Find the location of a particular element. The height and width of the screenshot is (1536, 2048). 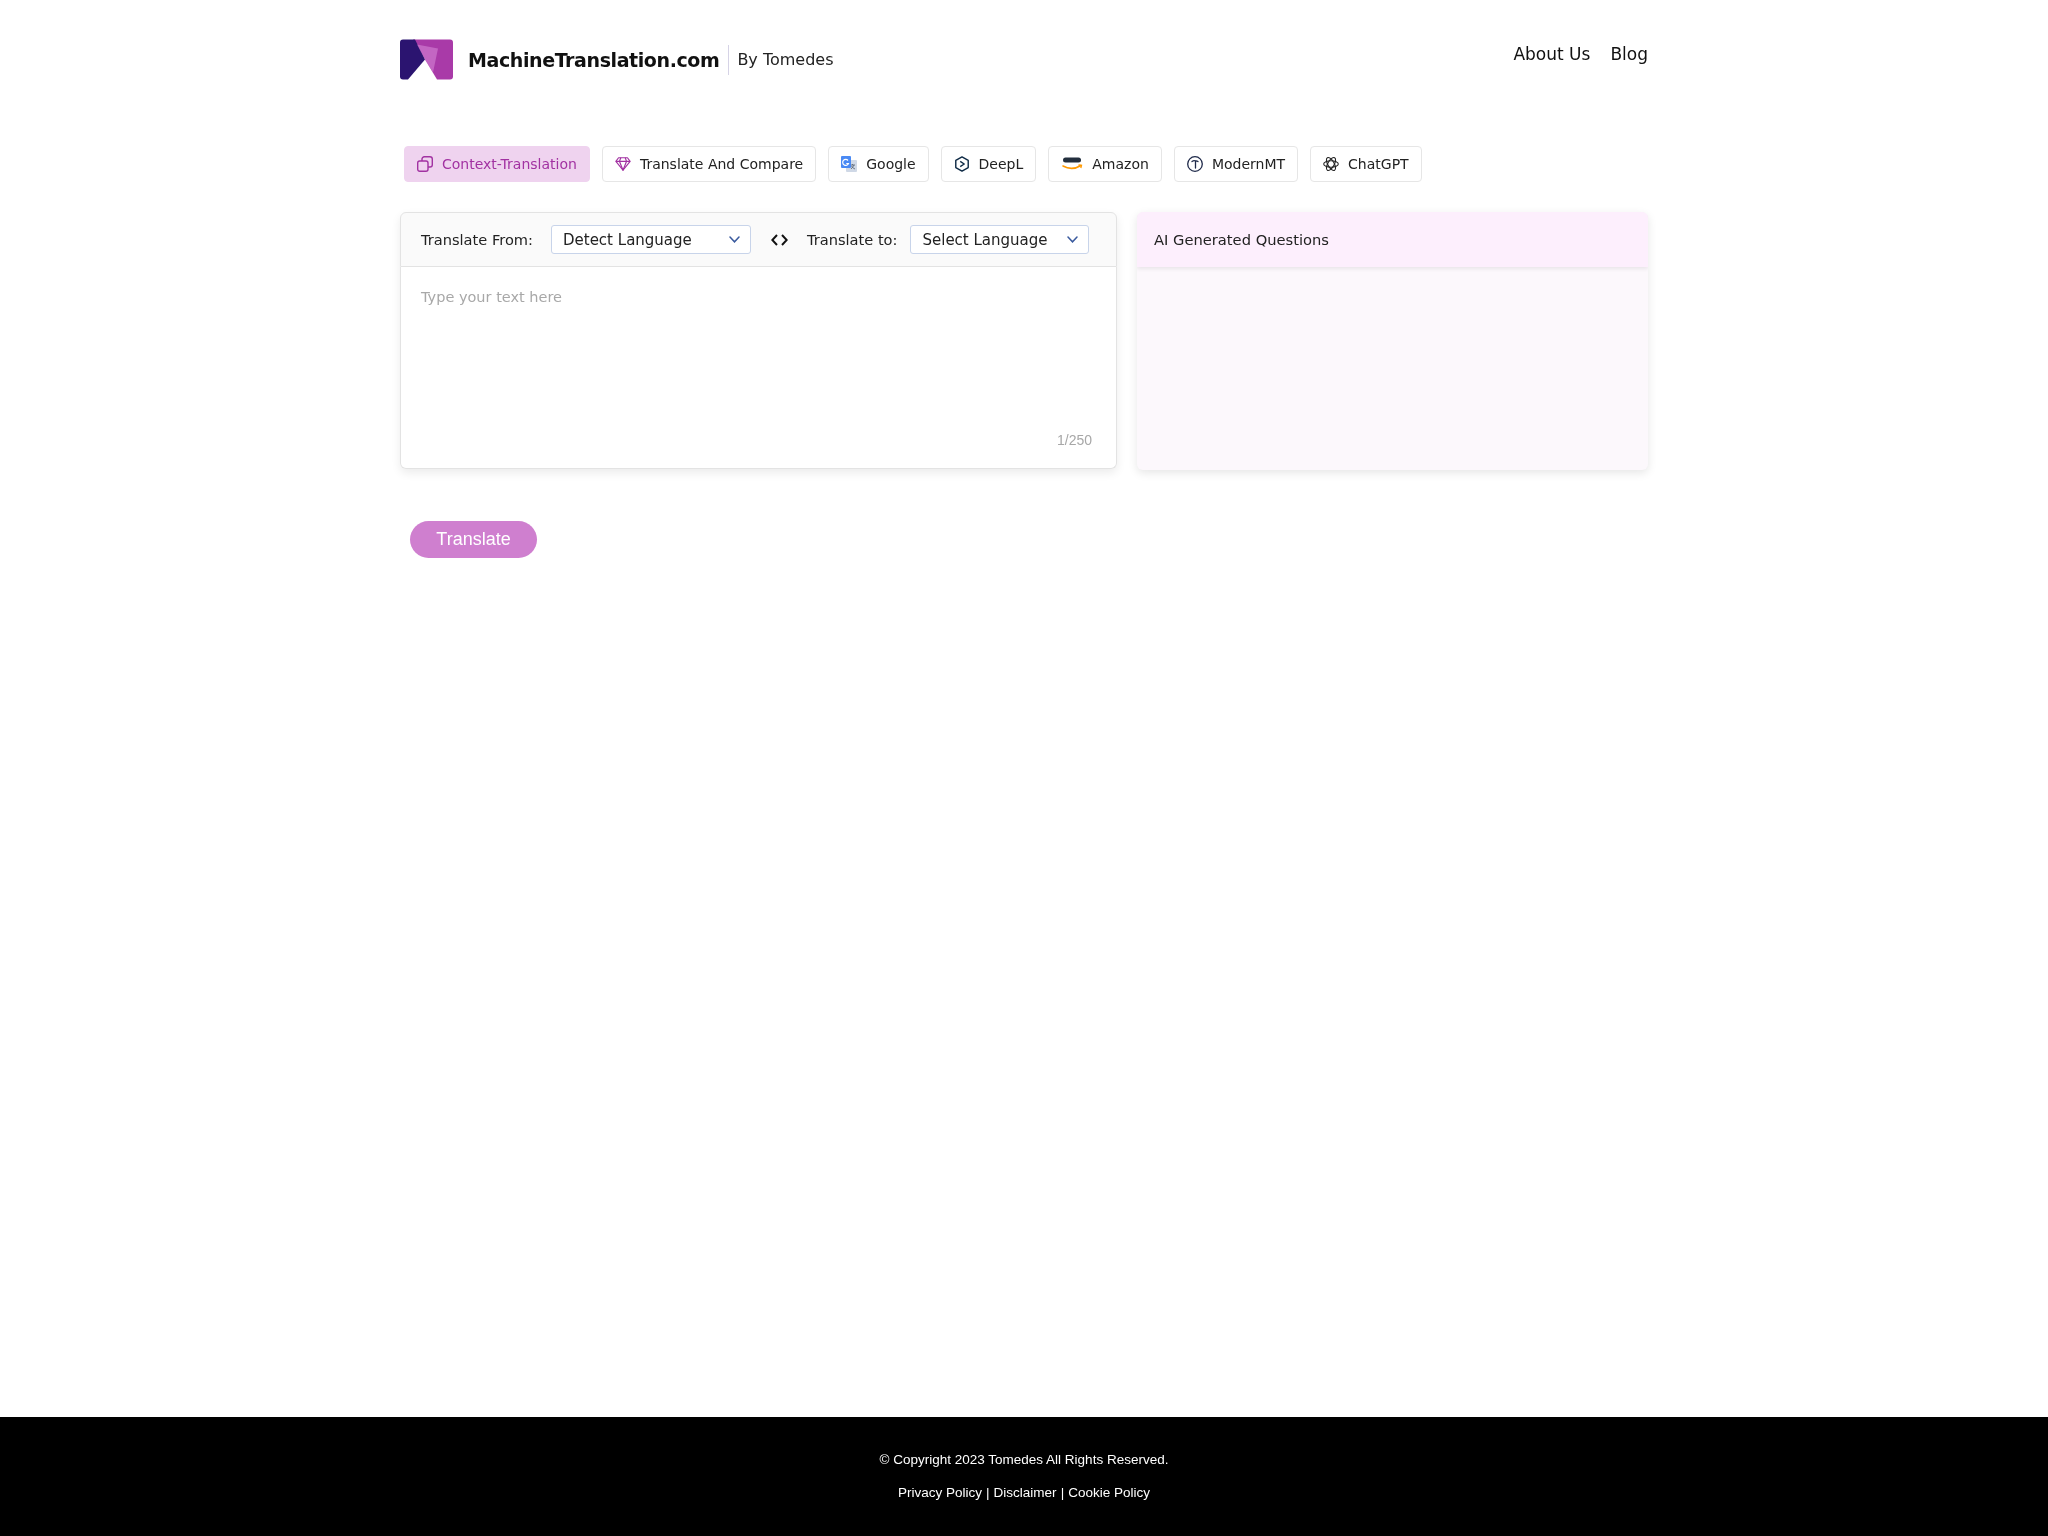

character-counter: 1/250 is located at coordinates (1074, 440).